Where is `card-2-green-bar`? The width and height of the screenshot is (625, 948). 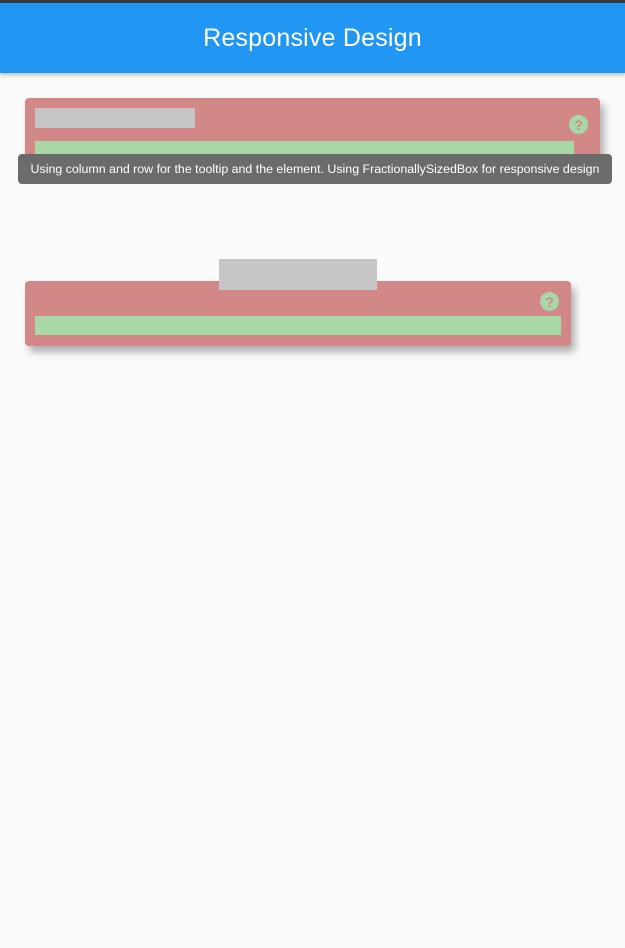
card-2-green-bar is located at coordinates (298, 325).